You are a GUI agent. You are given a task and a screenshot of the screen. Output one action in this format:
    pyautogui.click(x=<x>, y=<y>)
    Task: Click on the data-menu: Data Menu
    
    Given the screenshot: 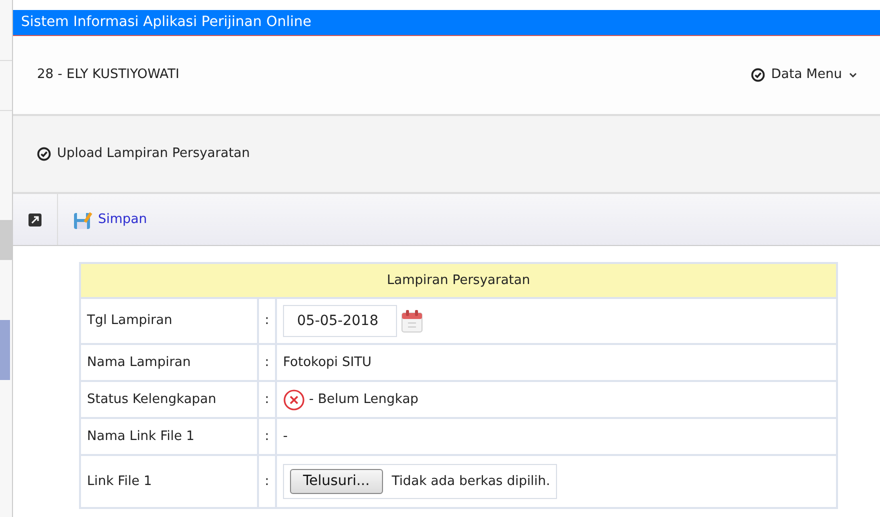 What is the action you would take?
    pyautogui.click(x=804, y=75)
    